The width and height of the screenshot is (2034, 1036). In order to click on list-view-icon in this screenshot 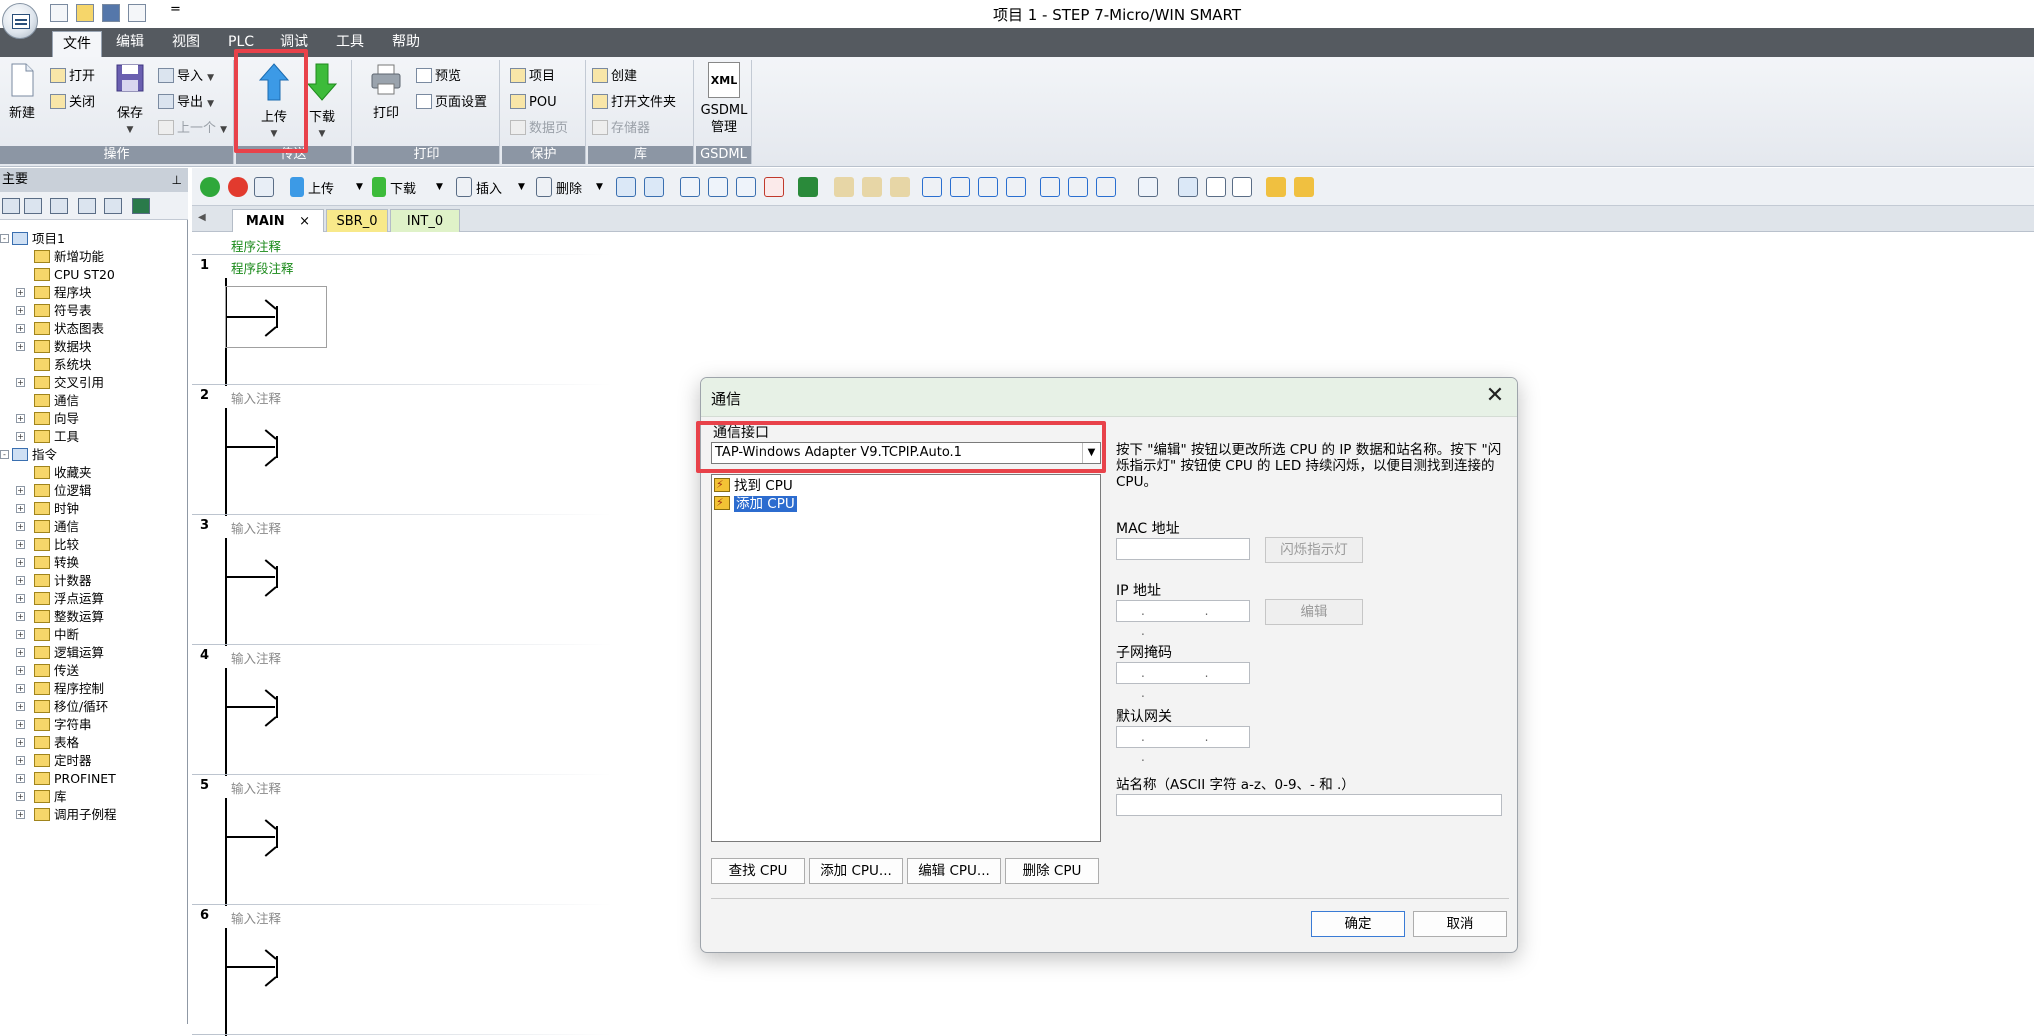, I will do `click(33, 206)`.